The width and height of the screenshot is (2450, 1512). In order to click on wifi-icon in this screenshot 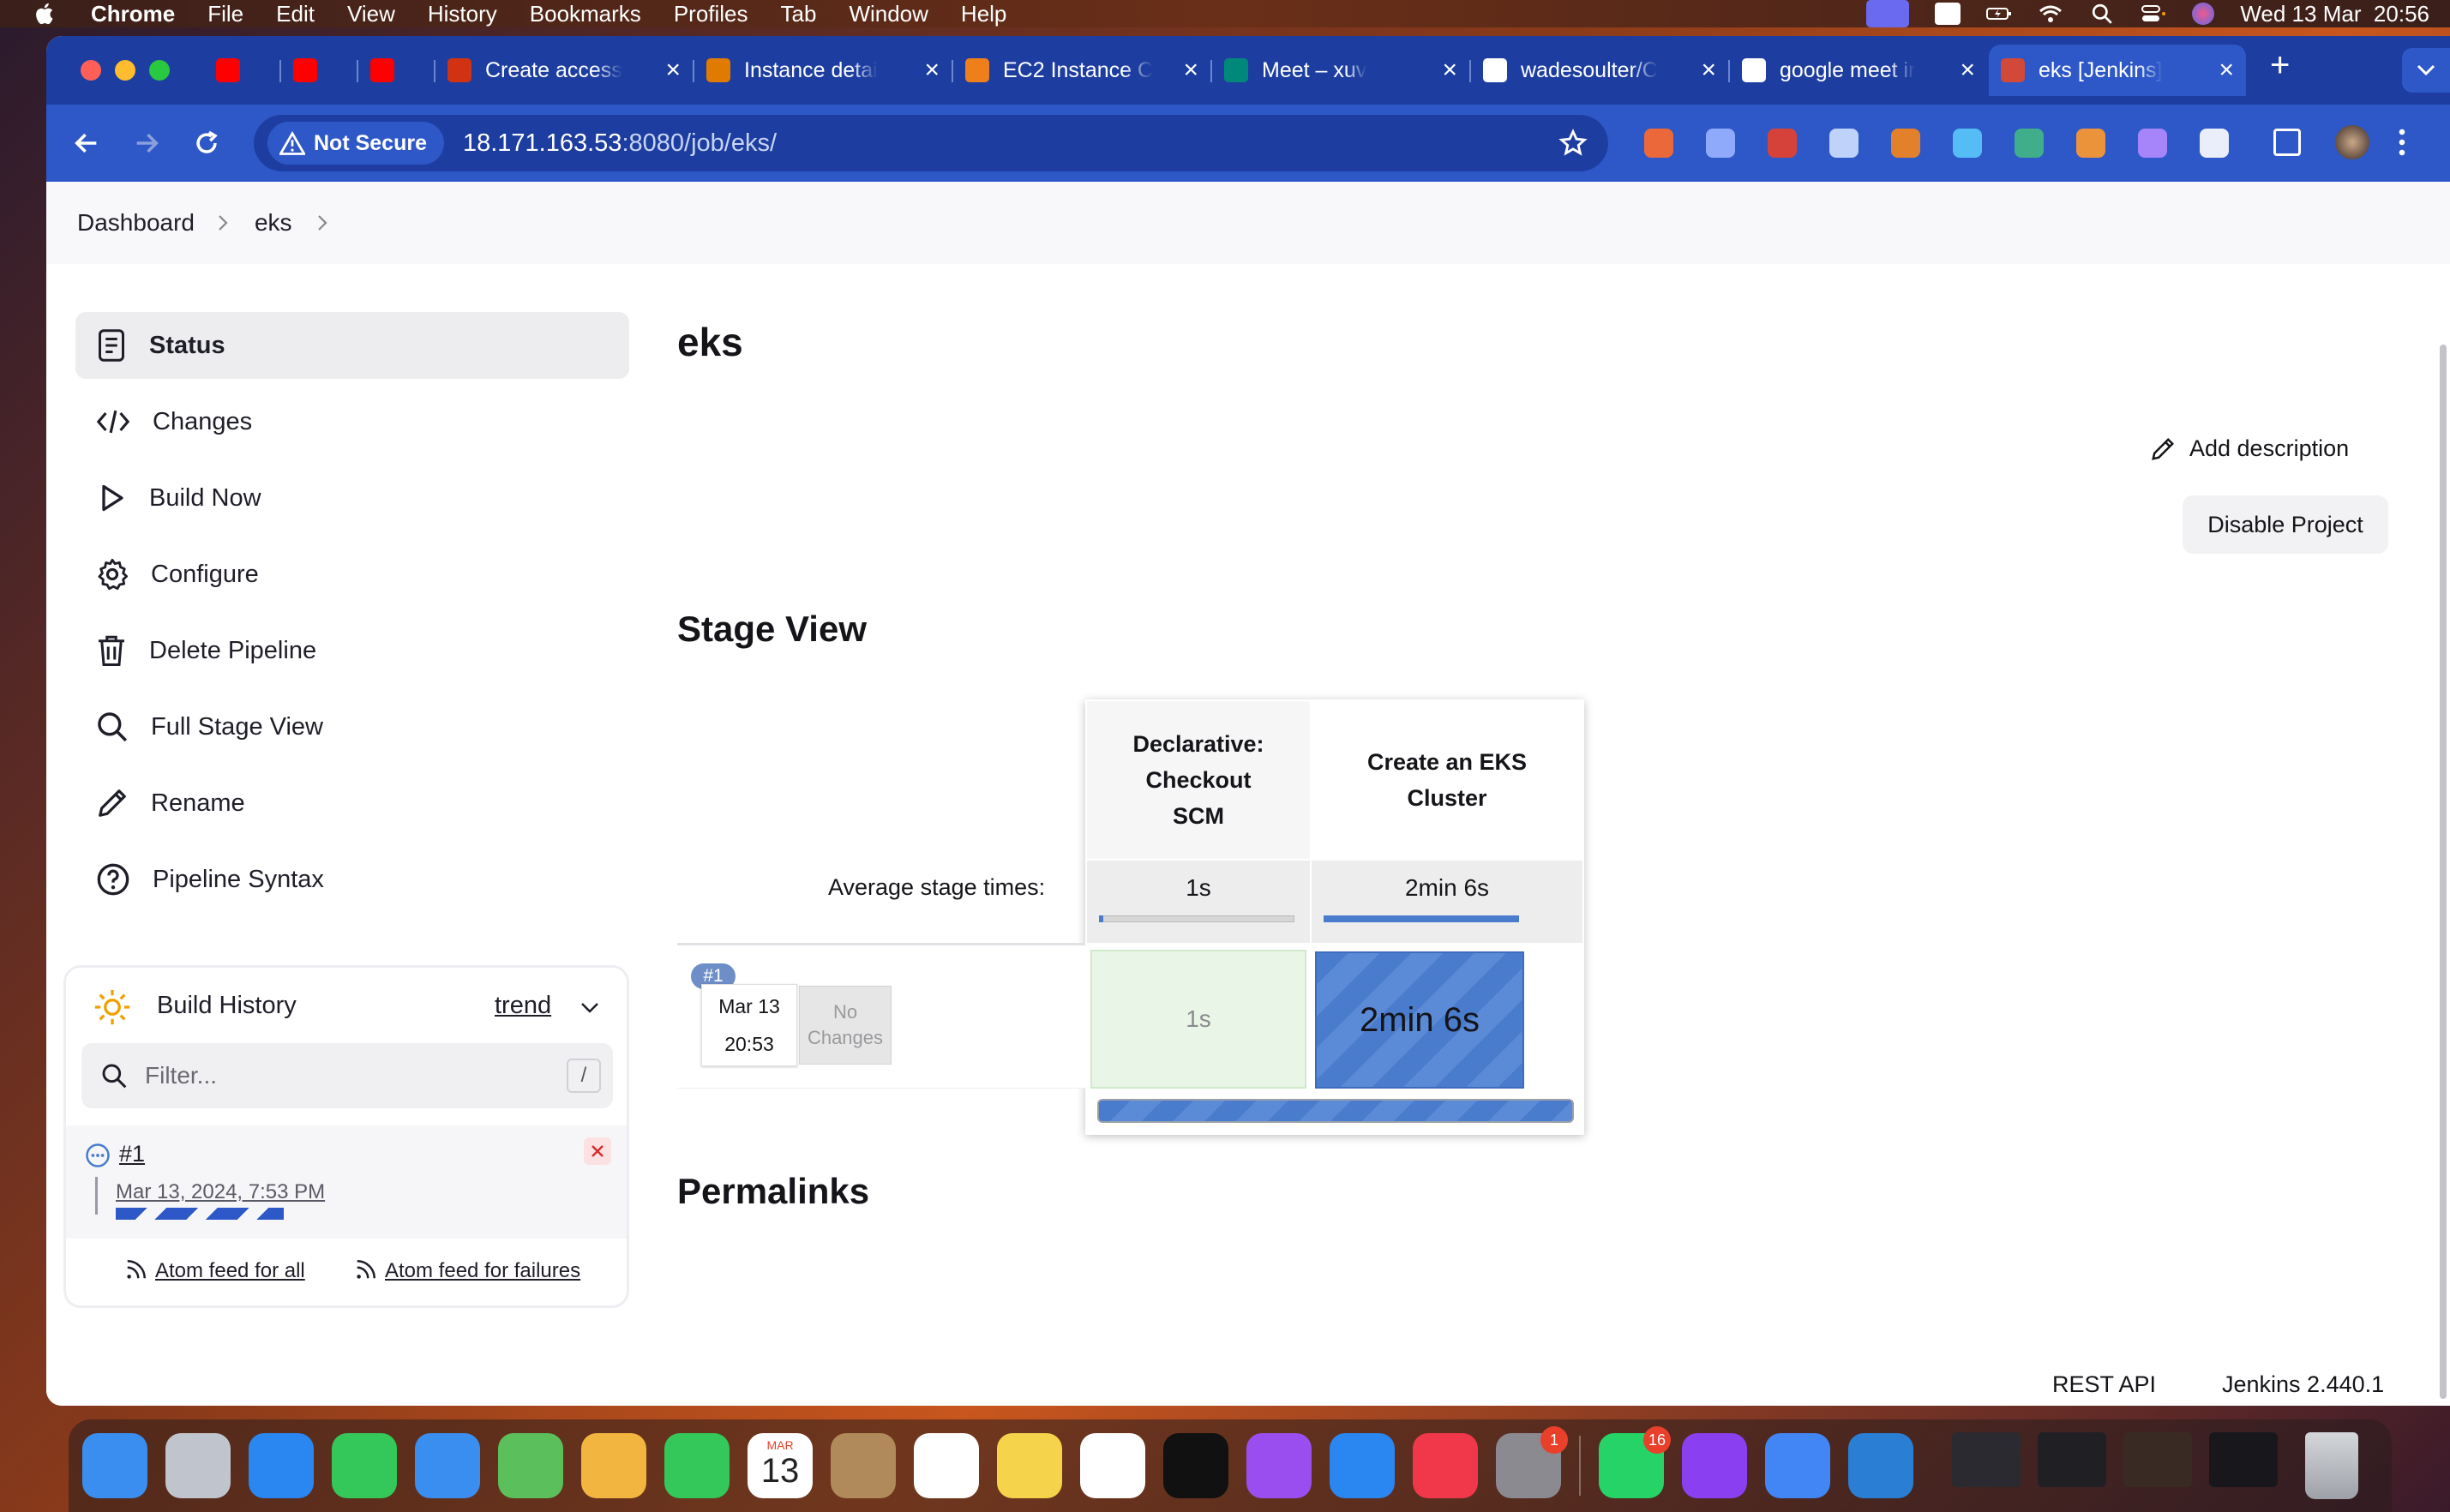, I will do `click(2050, 14)`.